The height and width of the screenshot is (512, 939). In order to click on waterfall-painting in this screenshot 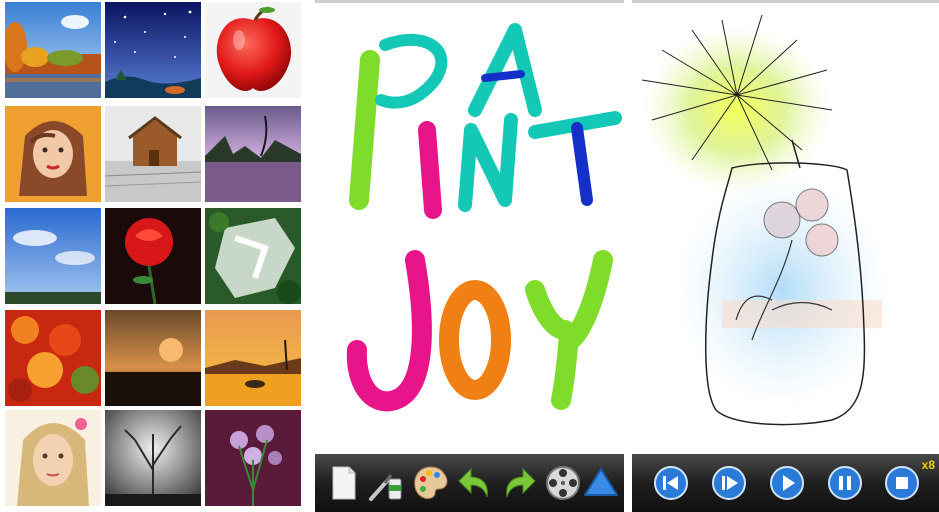, I will do `click(253, 256)`.